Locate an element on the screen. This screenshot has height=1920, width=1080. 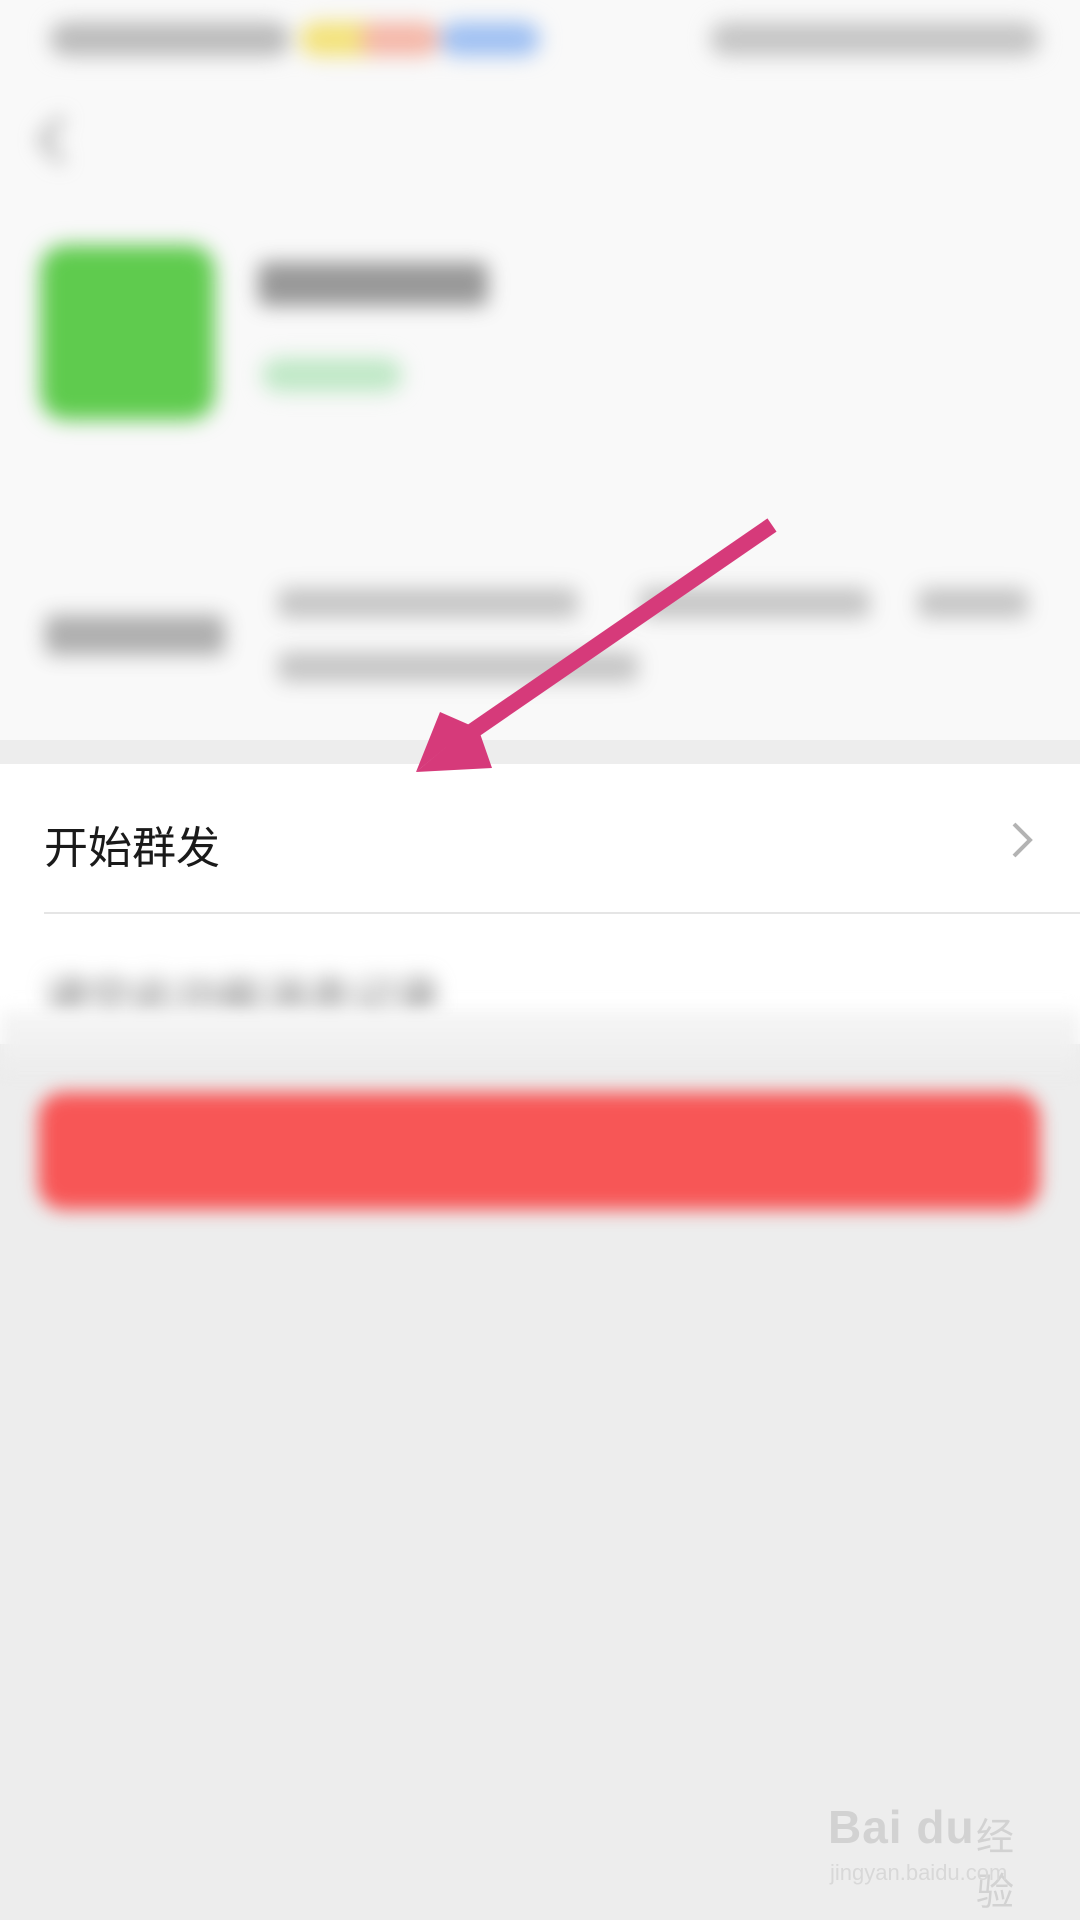
watermark-url: jingyan.baidu.com is located at coordinates (919, 1872).